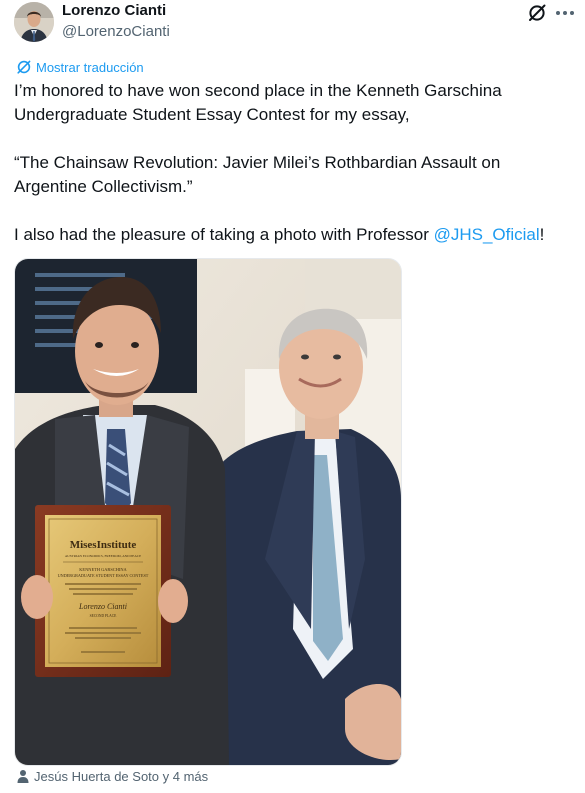  Describe the element at coordinates (542, 234) in the screenshot. I see `tweet-text-after-mention: !` at that location.